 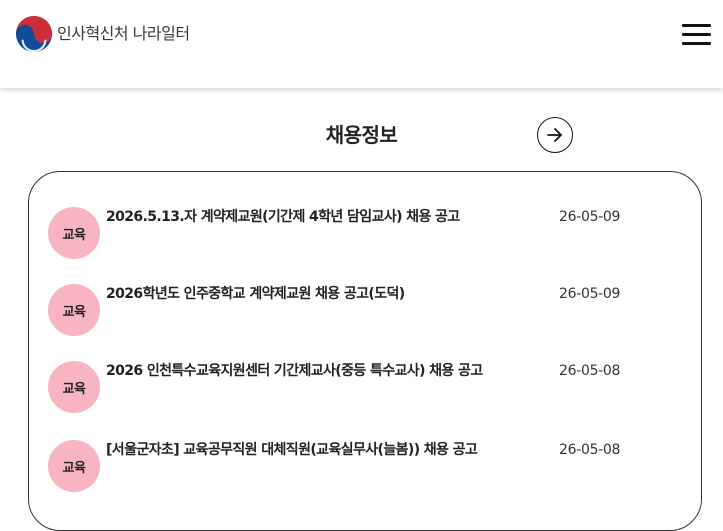 What do you see at coordinates (696, 43) in the screenshot?
I see `menu-icon-line-bottom` at bounding box center [696, 43].